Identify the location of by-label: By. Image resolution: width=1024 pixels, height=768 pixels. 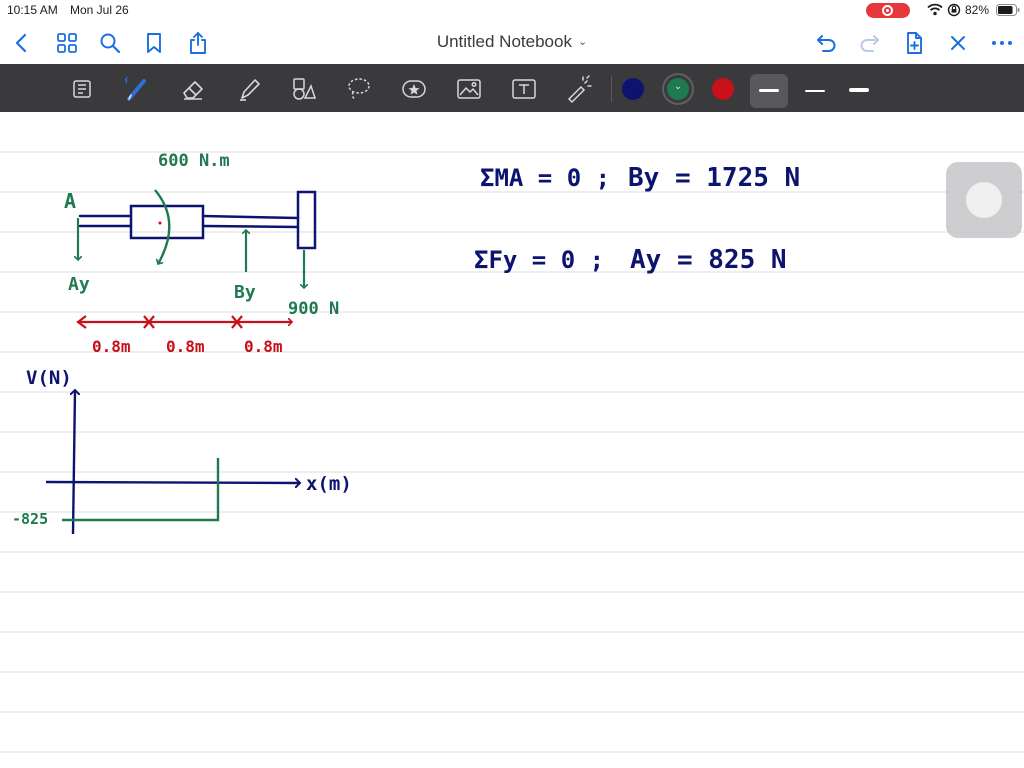
(245, 292).